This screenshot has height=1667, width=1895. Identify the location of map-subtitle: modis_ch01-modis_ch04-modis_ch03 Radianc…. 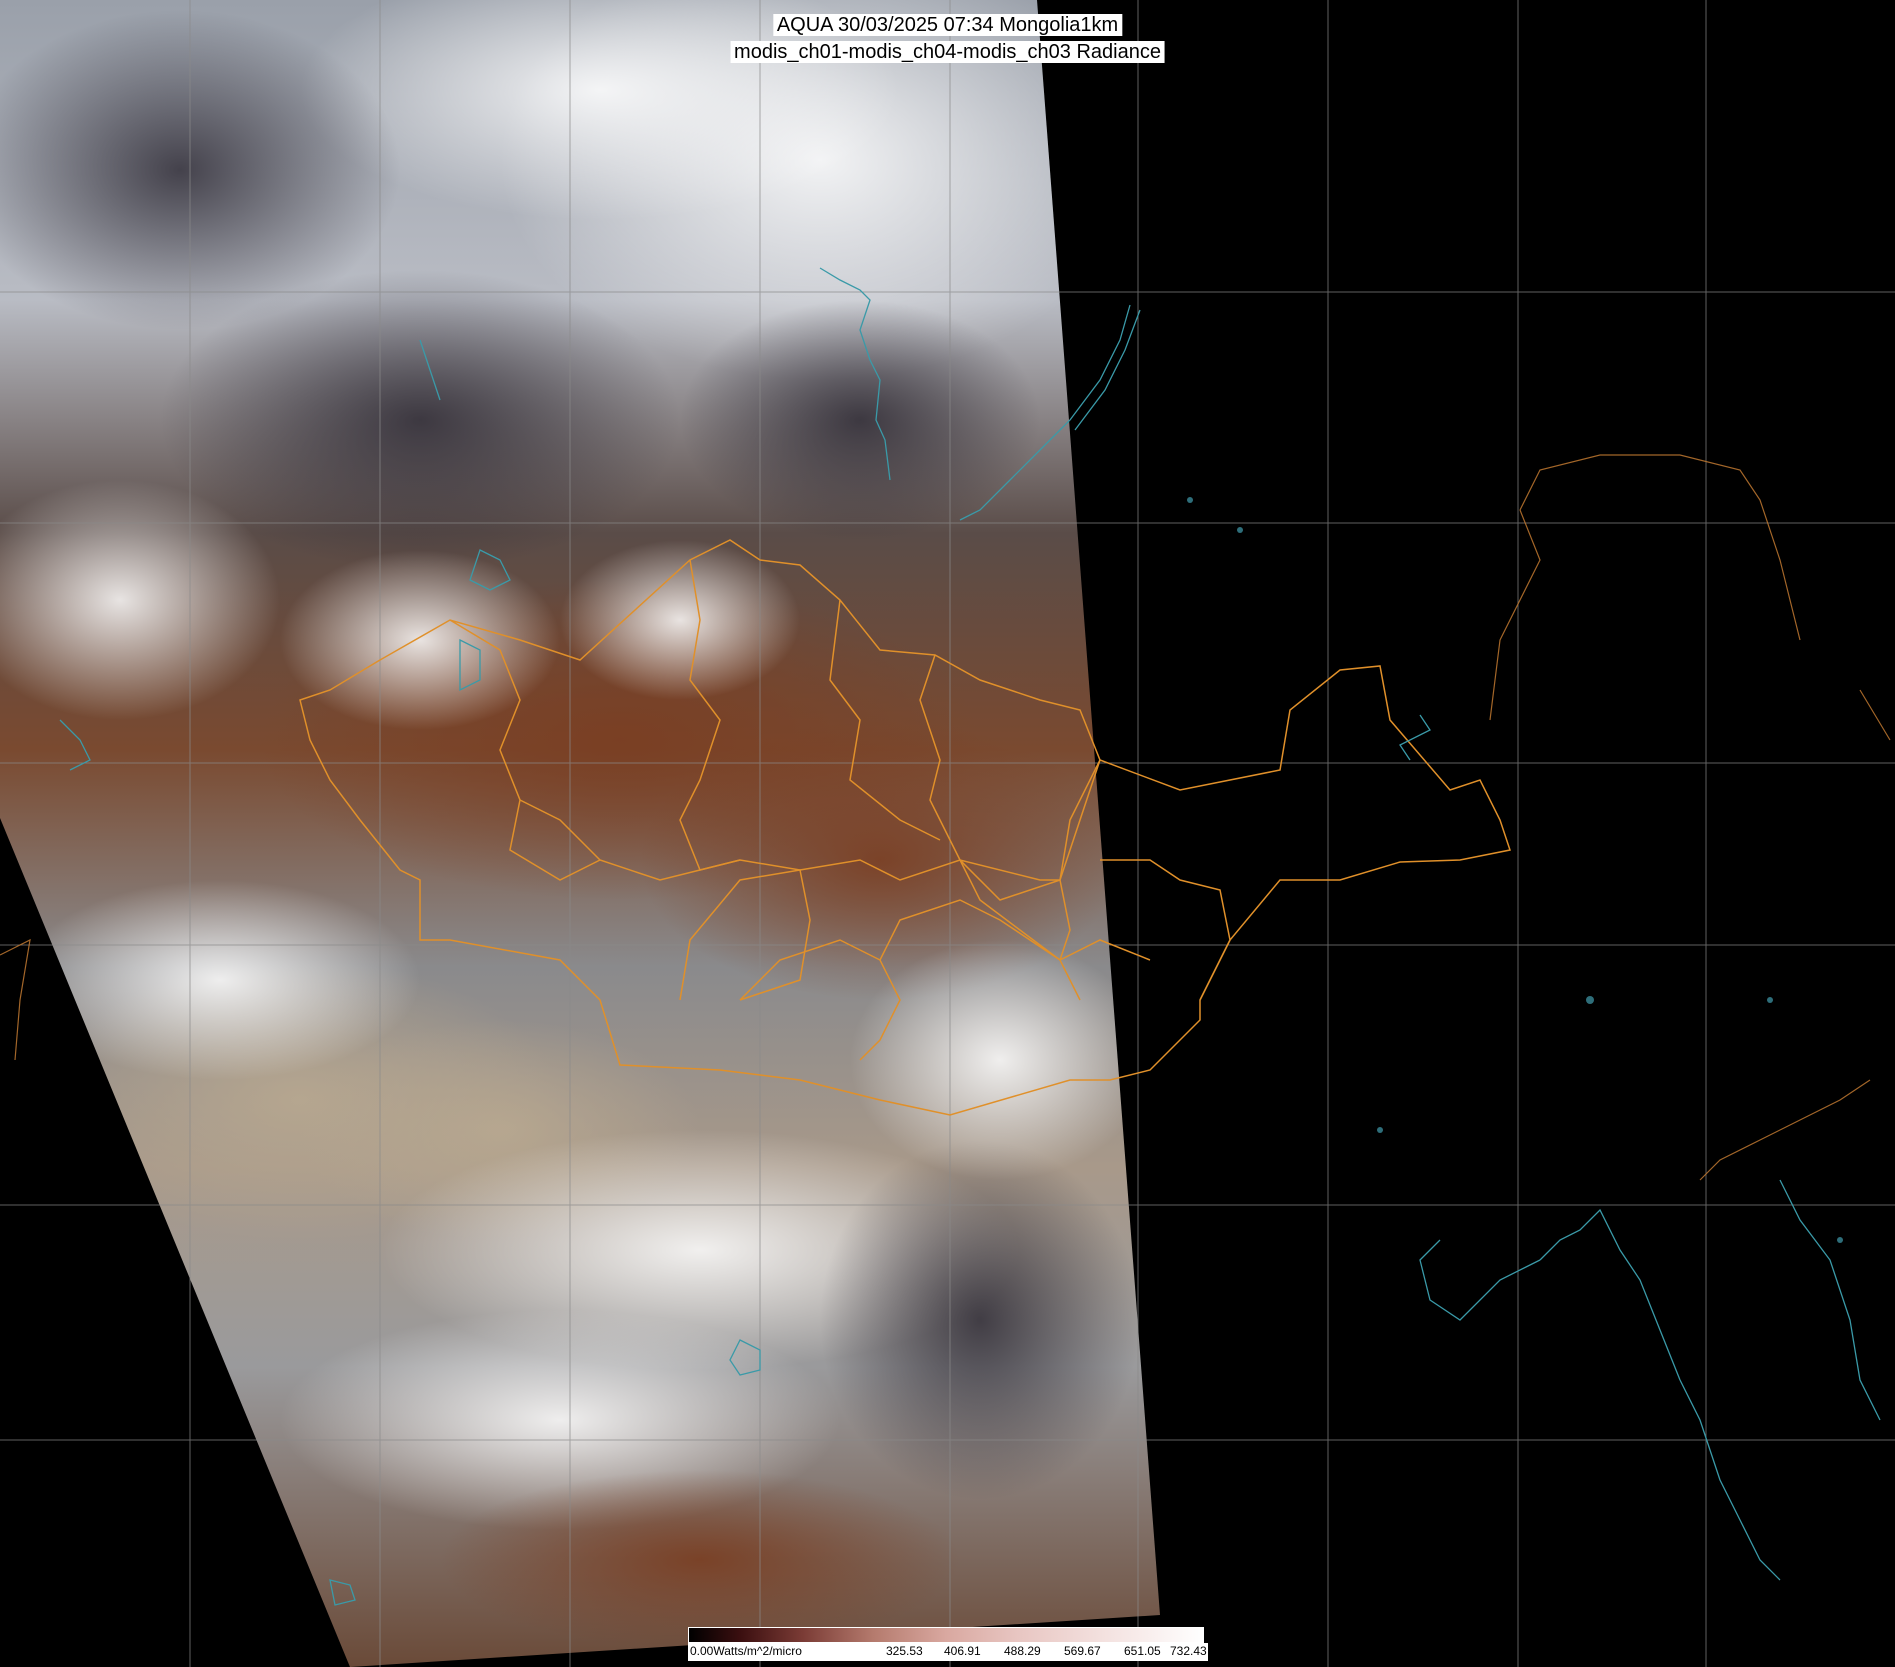
(947, 52).